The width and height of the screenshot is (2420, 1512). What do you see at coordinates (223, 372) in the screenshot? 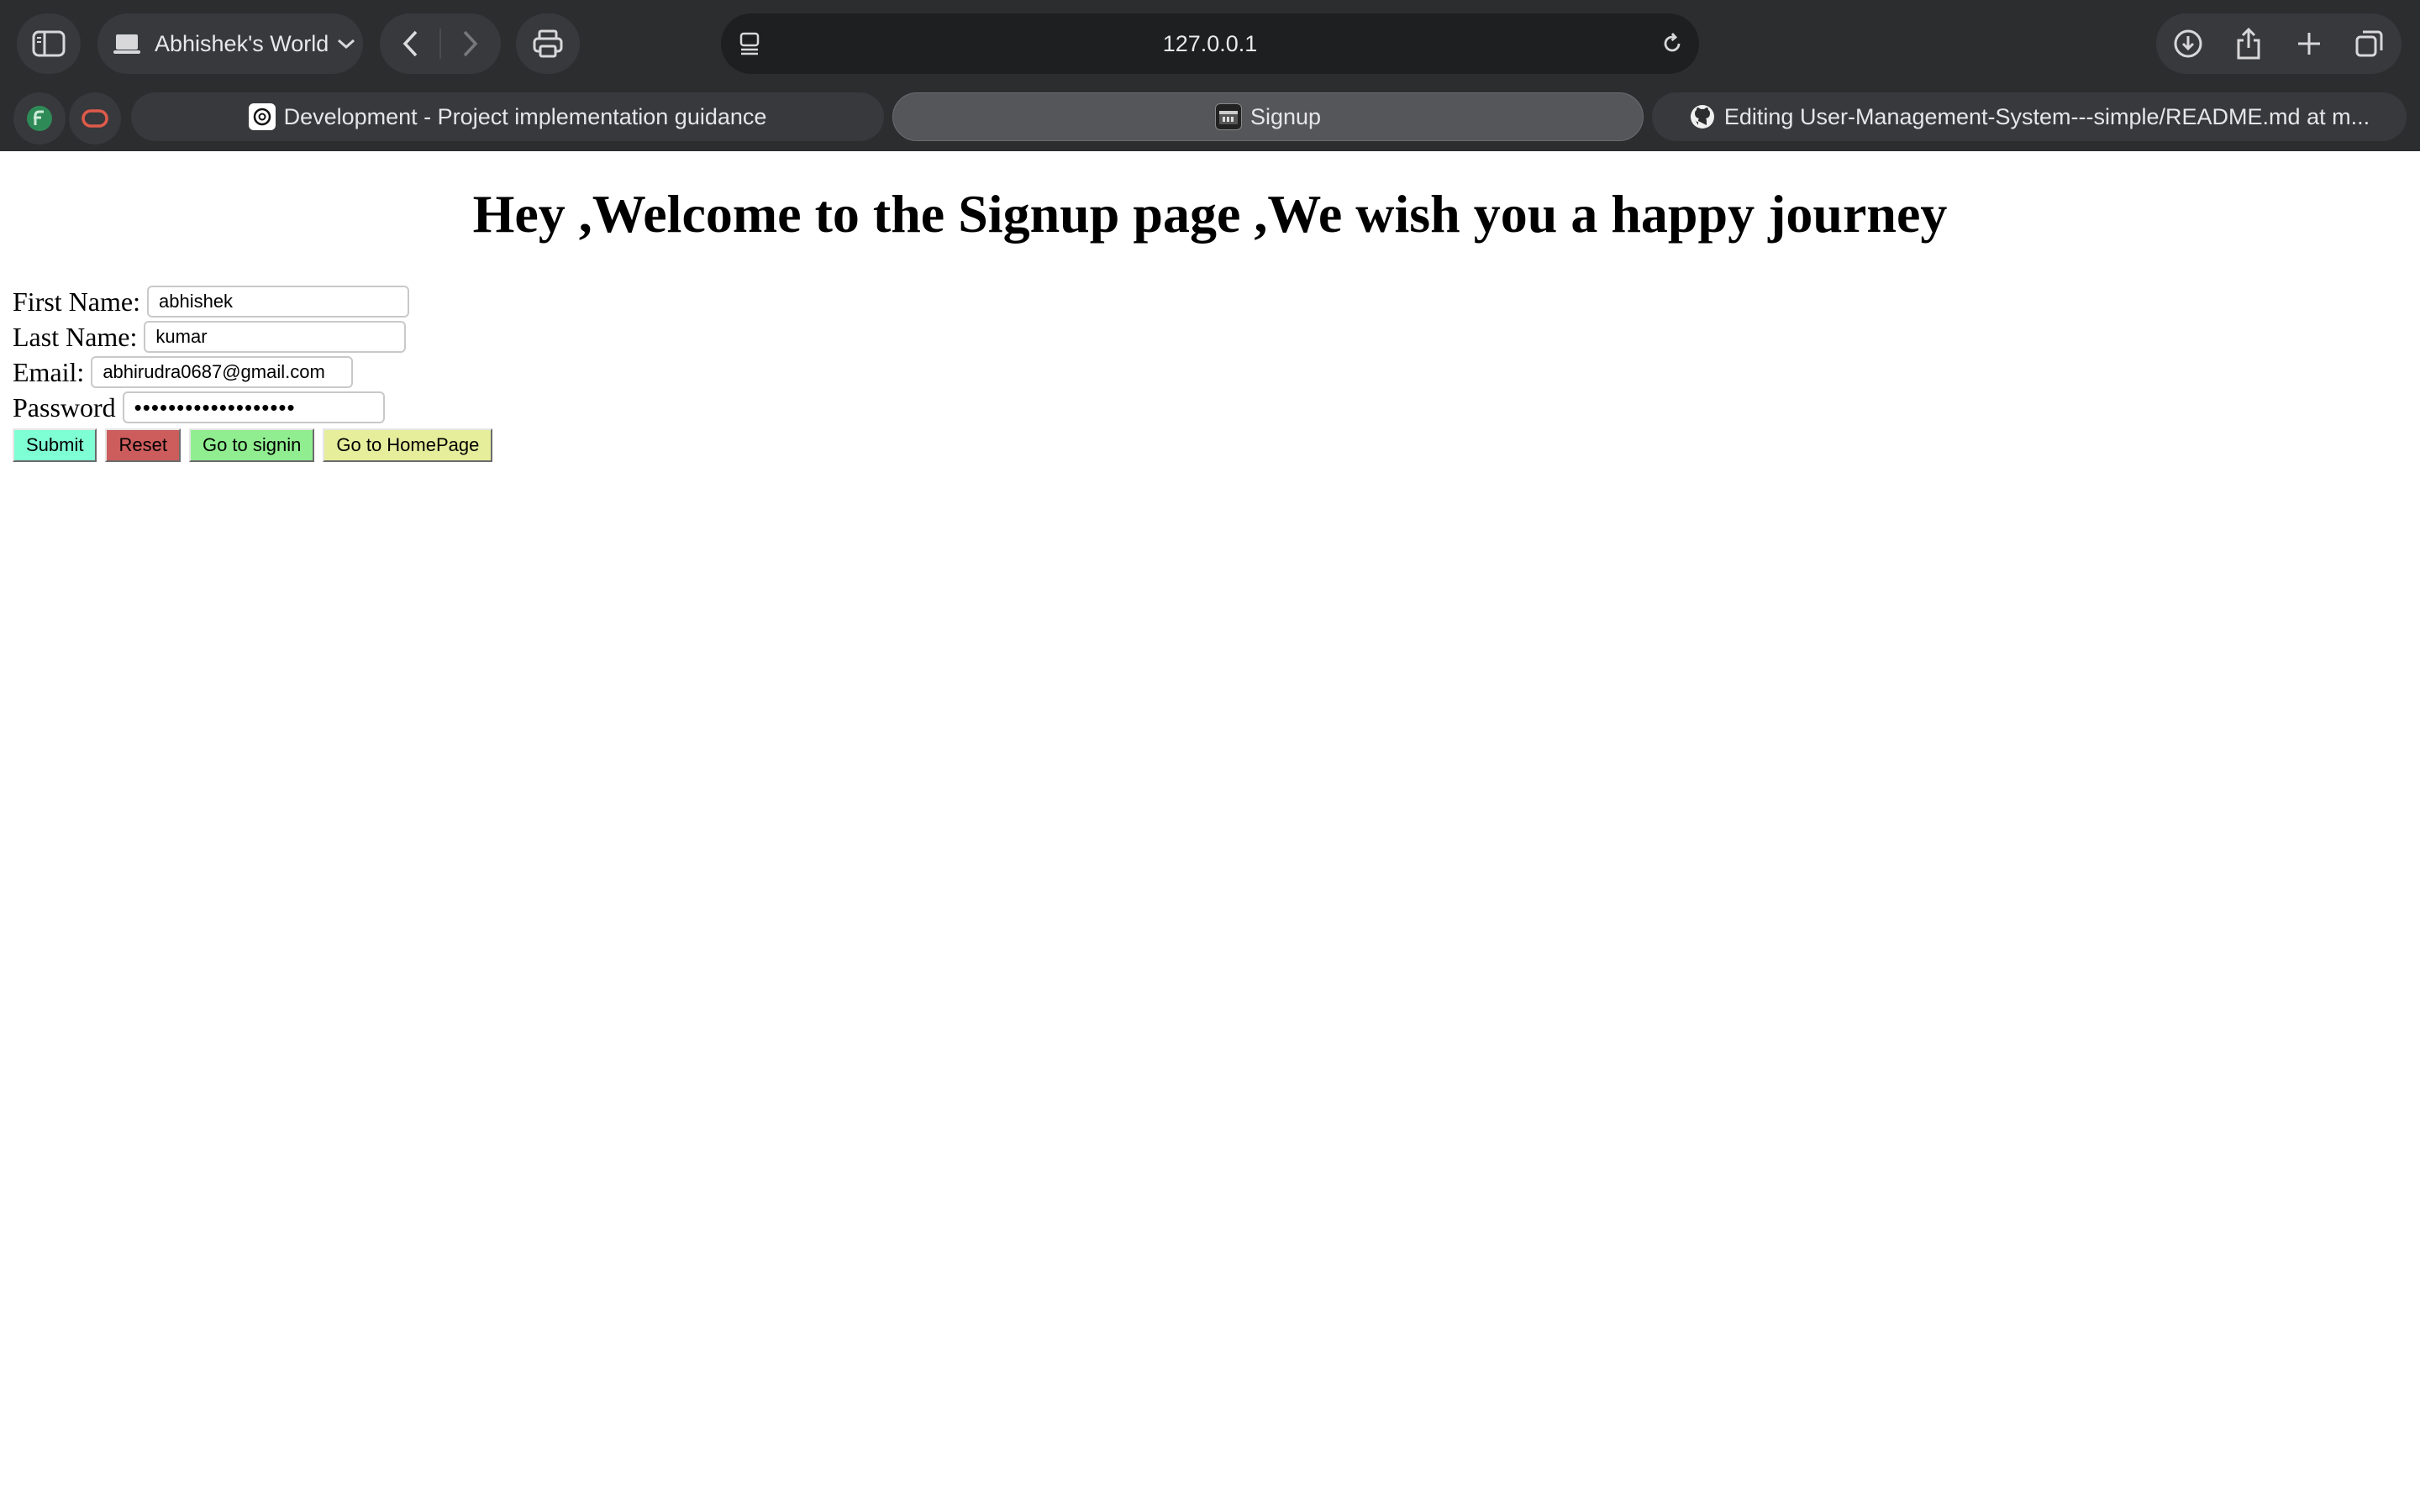
I see `email-field` at bounding box center [223, 372].